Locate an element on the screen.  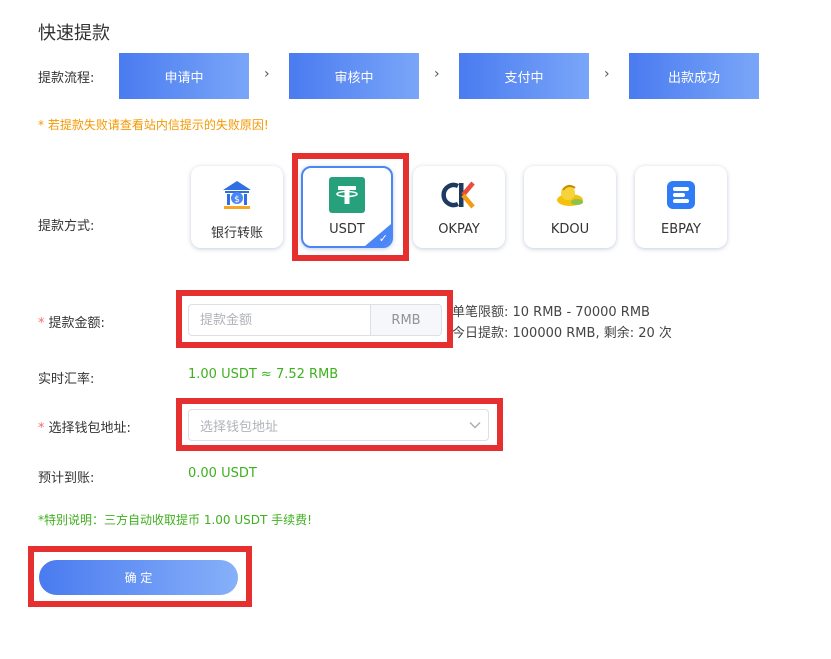
page-title: 快速提款 is located at coordinates (74, 33).